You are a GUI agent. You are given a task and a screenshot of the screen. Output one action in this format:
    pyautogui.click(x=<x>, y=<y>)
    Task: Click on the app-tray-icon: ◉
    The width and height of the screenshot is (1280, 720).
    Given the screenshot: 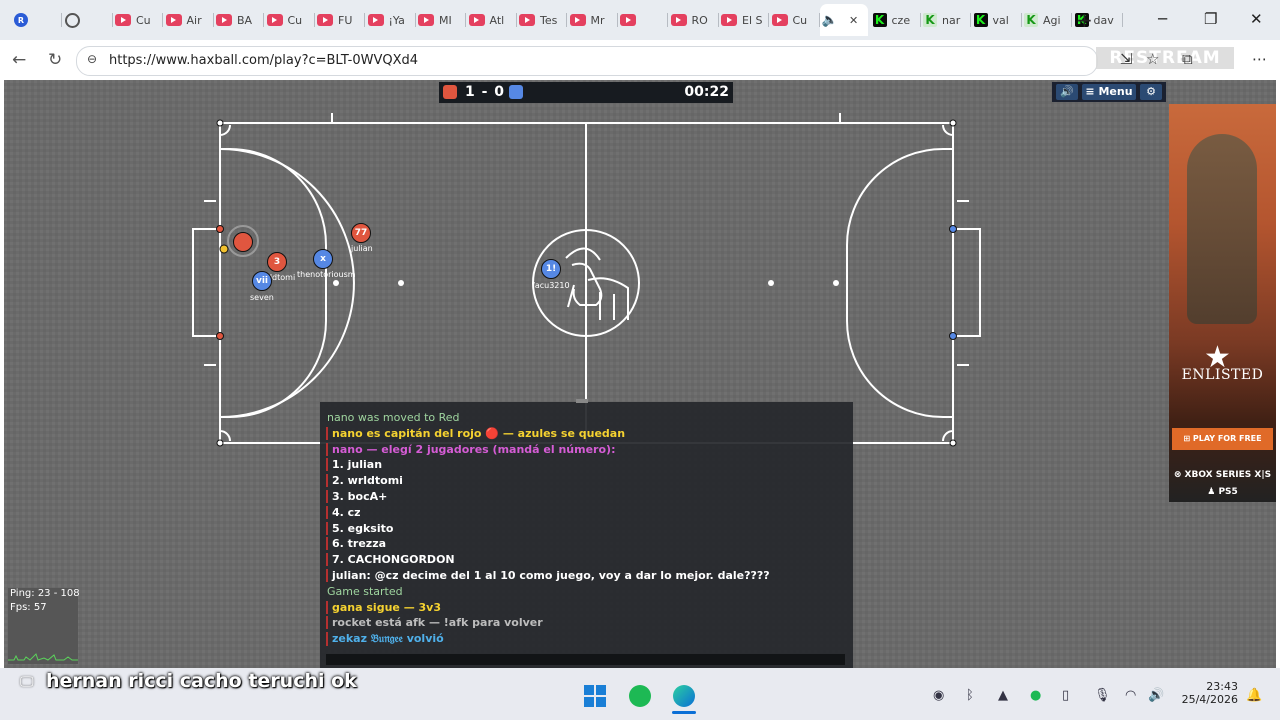 What is the action you would take?
    pyautogui.click(x=938, y=695)
    